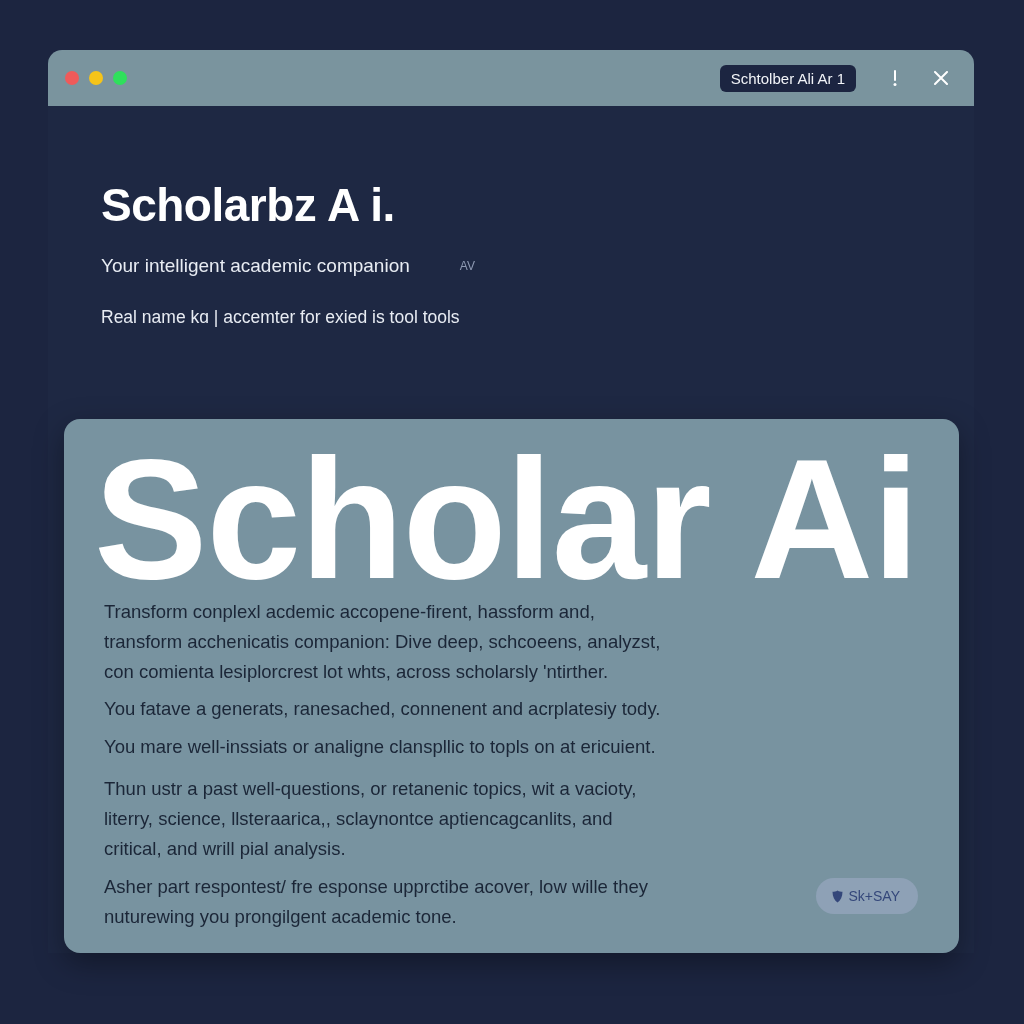 The width and height of the screenshot is (1024, 1024). I want to click on body-paragraph: Thun ustr a past well-questions, or retanenic topics, wit a vacioty, literry, science, llsteraarica,, sclaynontce aptiencagcanlits, and critical, and wrill pial analysis., so click(371, 819).